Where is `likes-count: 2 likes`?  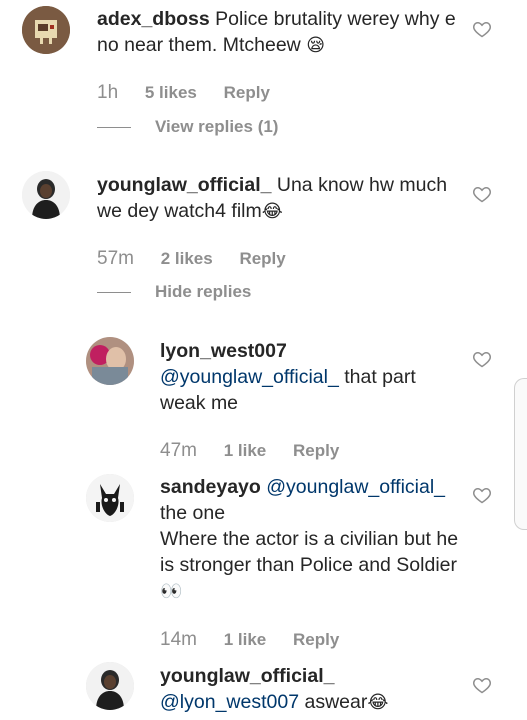 likes-count: 2 likes is located at coordinates (187, 259).